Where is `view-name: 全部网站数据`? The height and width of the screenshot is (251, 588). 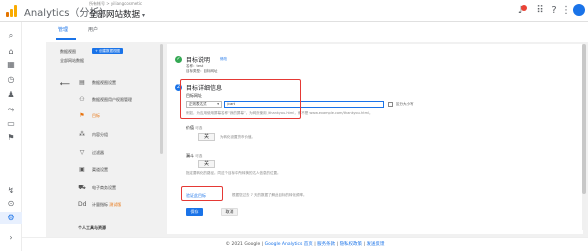
view-name: 全部网站数据 is located at coordinates (72, 61).